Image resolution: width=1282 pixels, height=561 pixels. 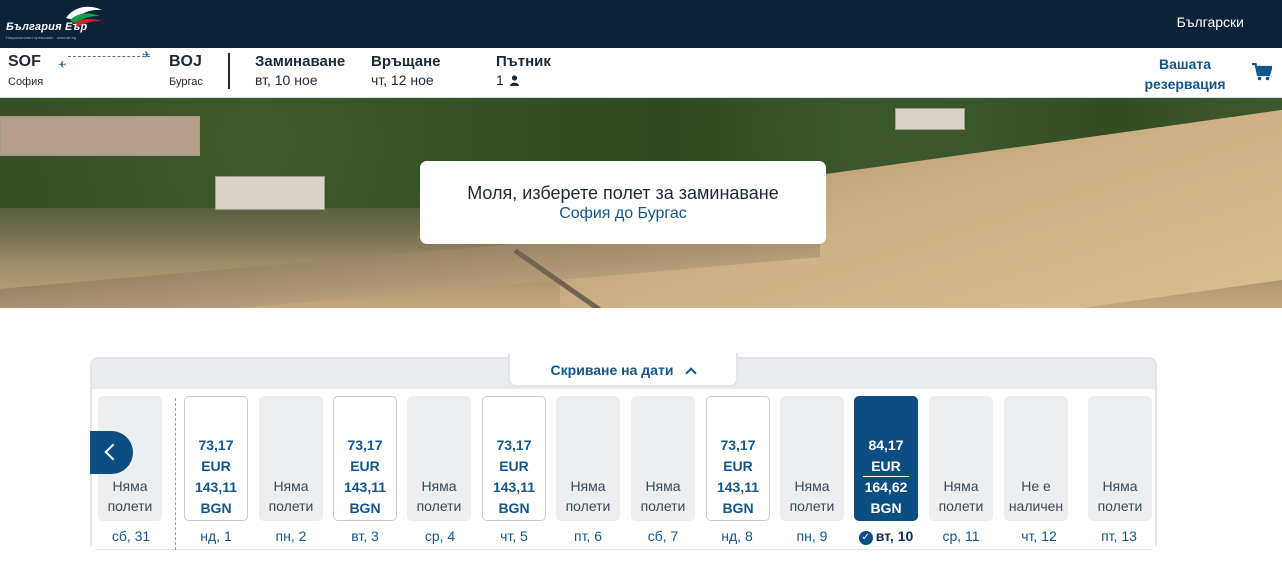 What do you see at coordinates (623, 370) in the screenshot?
I see `hide-dates-toggle: Скриване на дати` at bounding box center [623, 370].